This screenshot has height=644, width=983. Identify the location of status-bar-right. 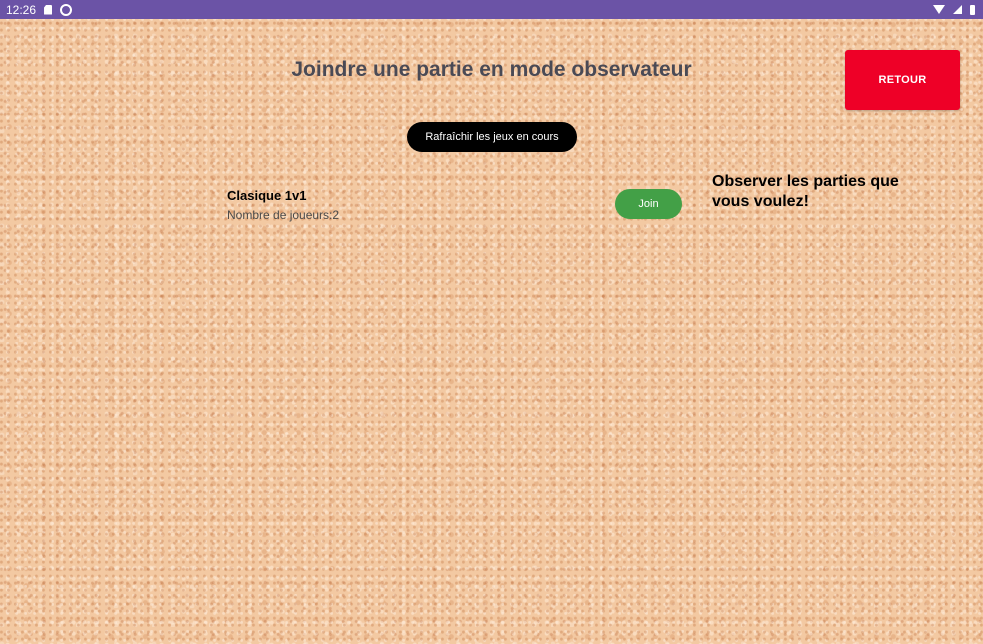
(954, 9).